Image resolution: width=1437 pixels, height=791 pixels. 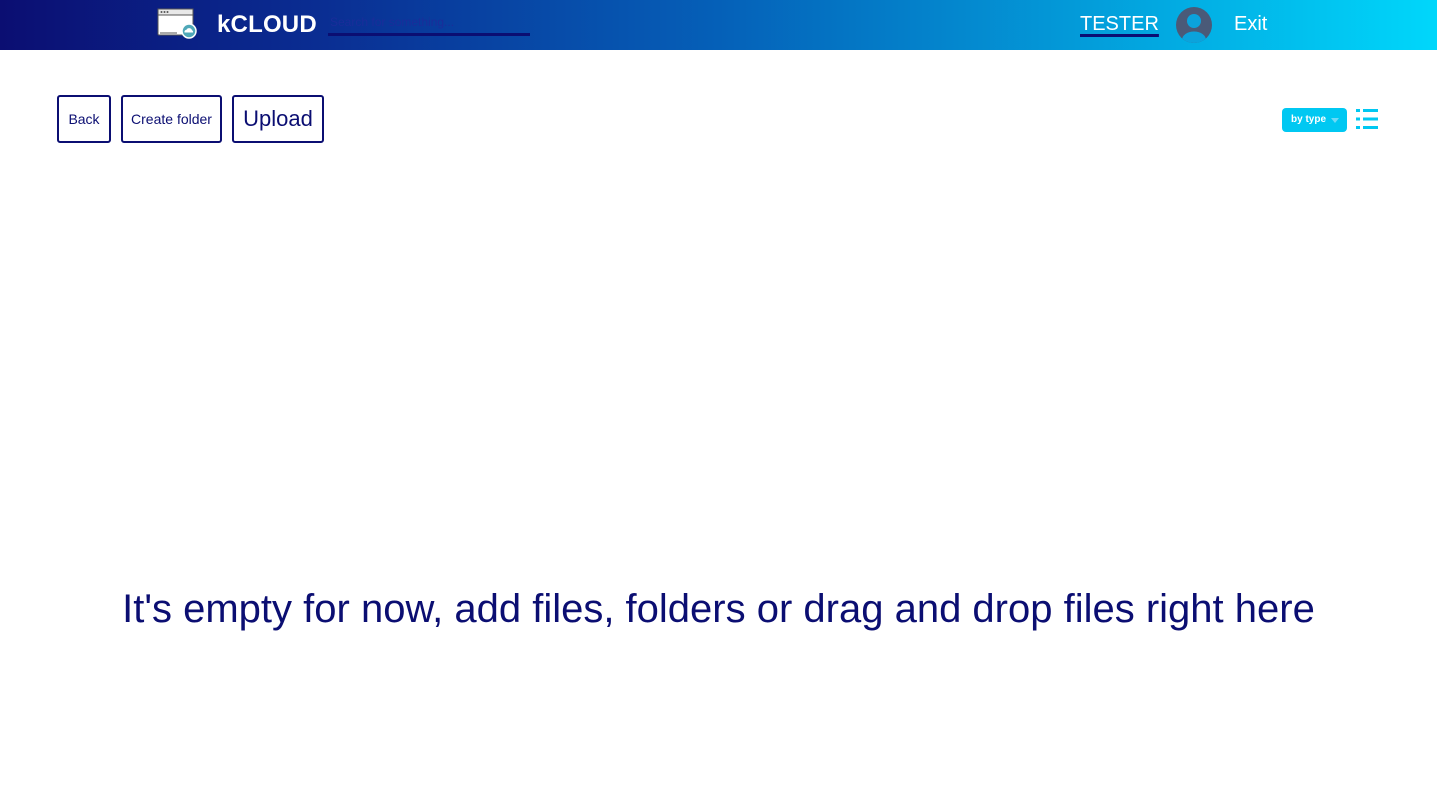 What do you see at coordinates (1194, 25) in the screenshot?
I see `user-avatar-icon` at bounding box center [1194, 25].